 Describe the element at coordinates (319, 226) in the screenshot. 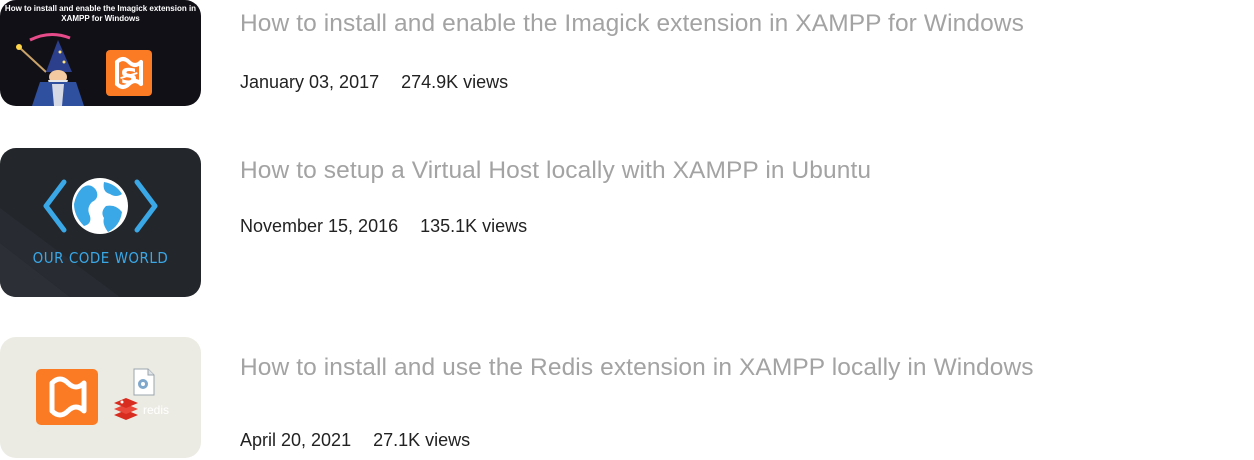

I see `article-date: November 15, 2016` at that location.